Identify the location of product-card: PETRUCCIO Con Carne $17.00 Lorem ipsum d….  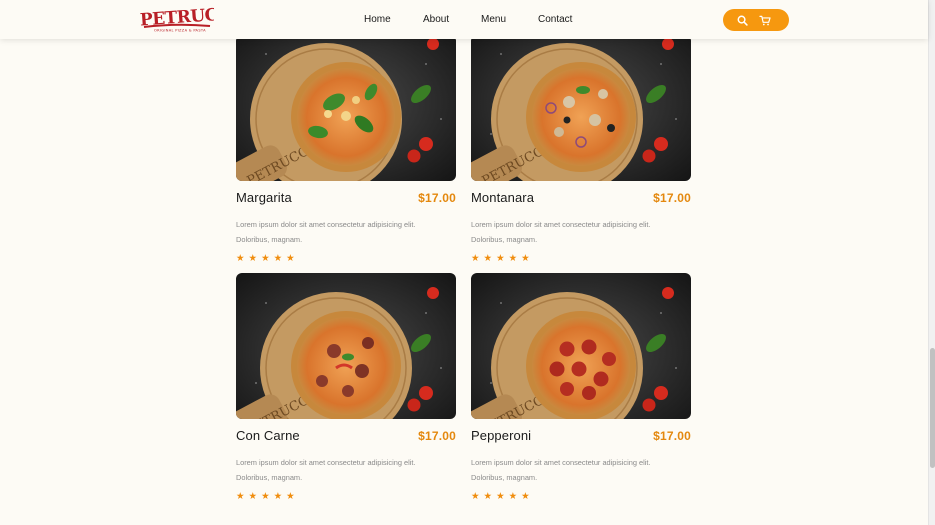
(346, 388).